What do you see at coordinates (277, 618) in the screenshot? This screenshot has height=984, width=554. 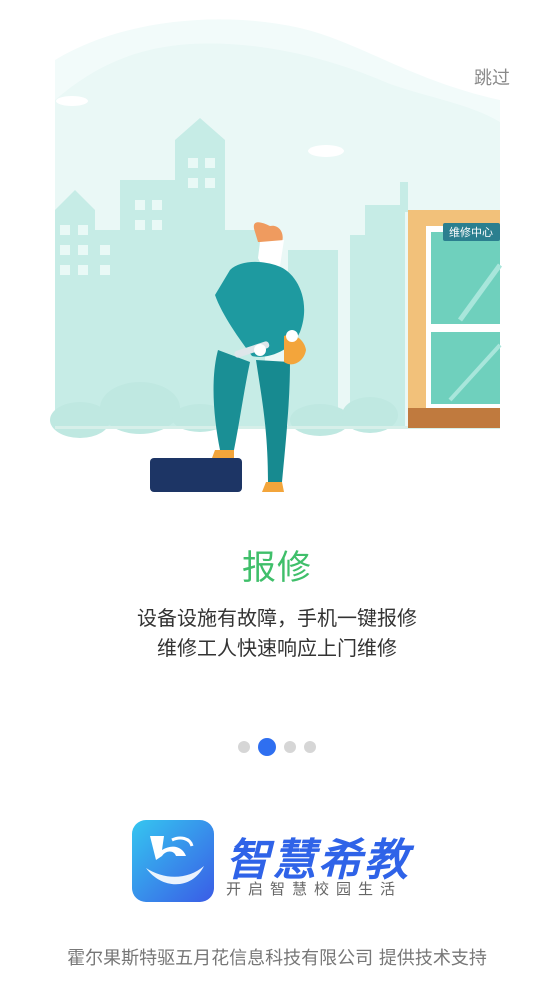 I see `feature-description-line1: 设备设施有故障，手机一键报修` at bounding box center [277, 618].